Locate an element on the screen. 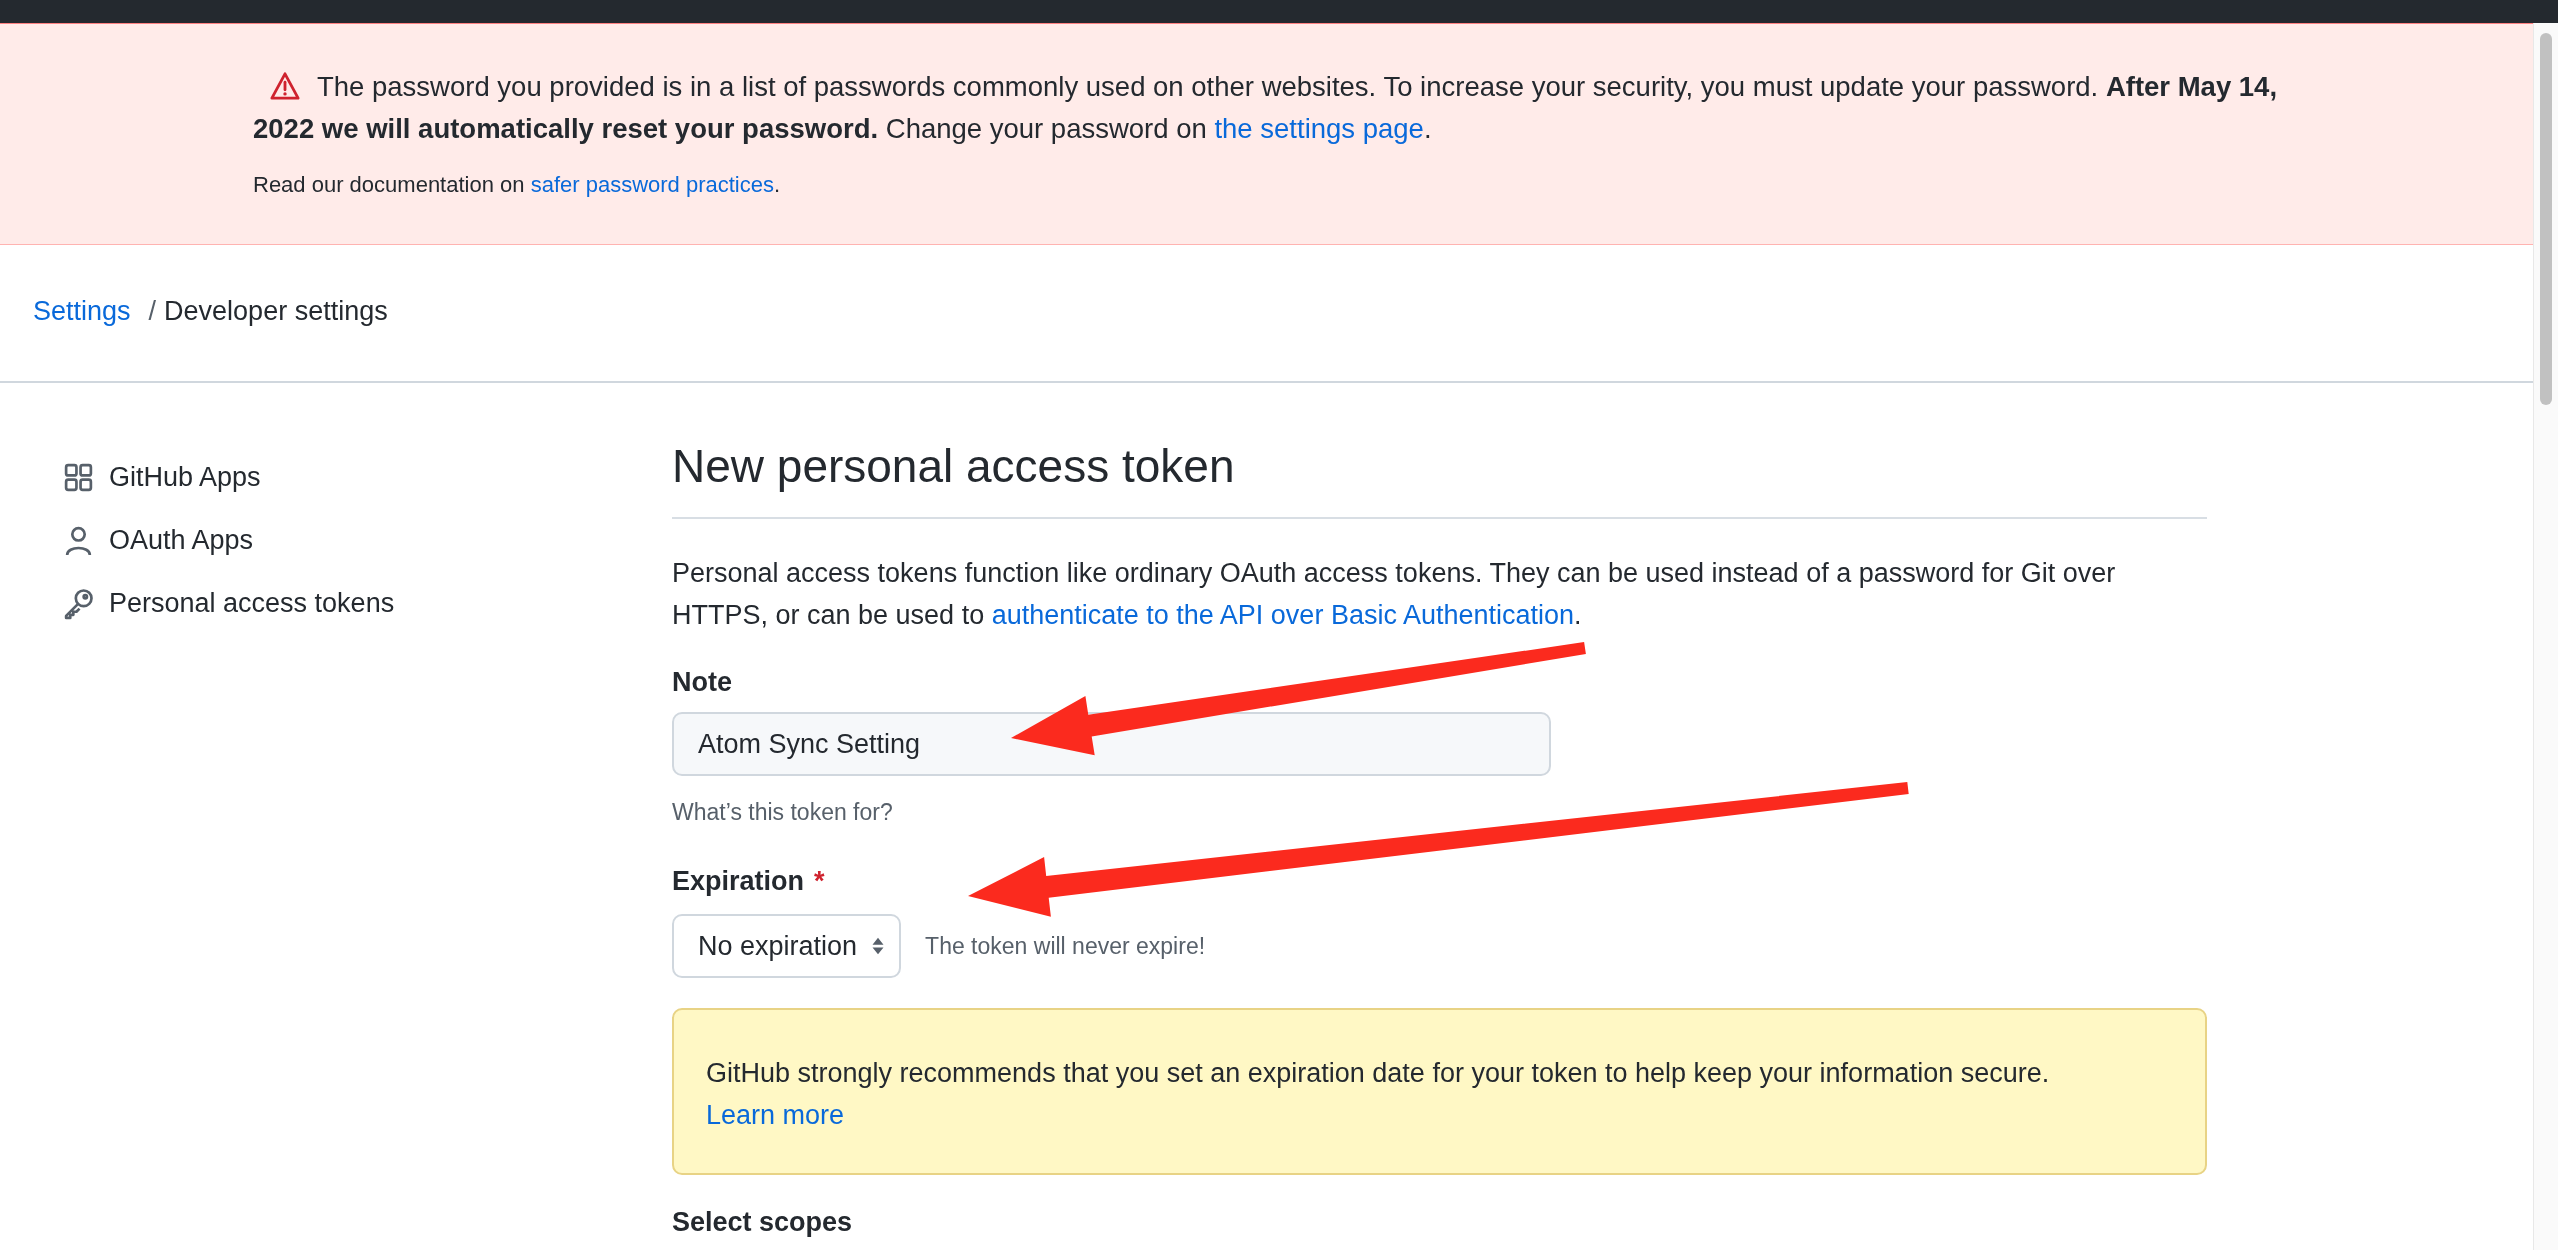 The height and width of the screenshot is (1250, 2558). required-mark: * is located at coordinates (819, 881).